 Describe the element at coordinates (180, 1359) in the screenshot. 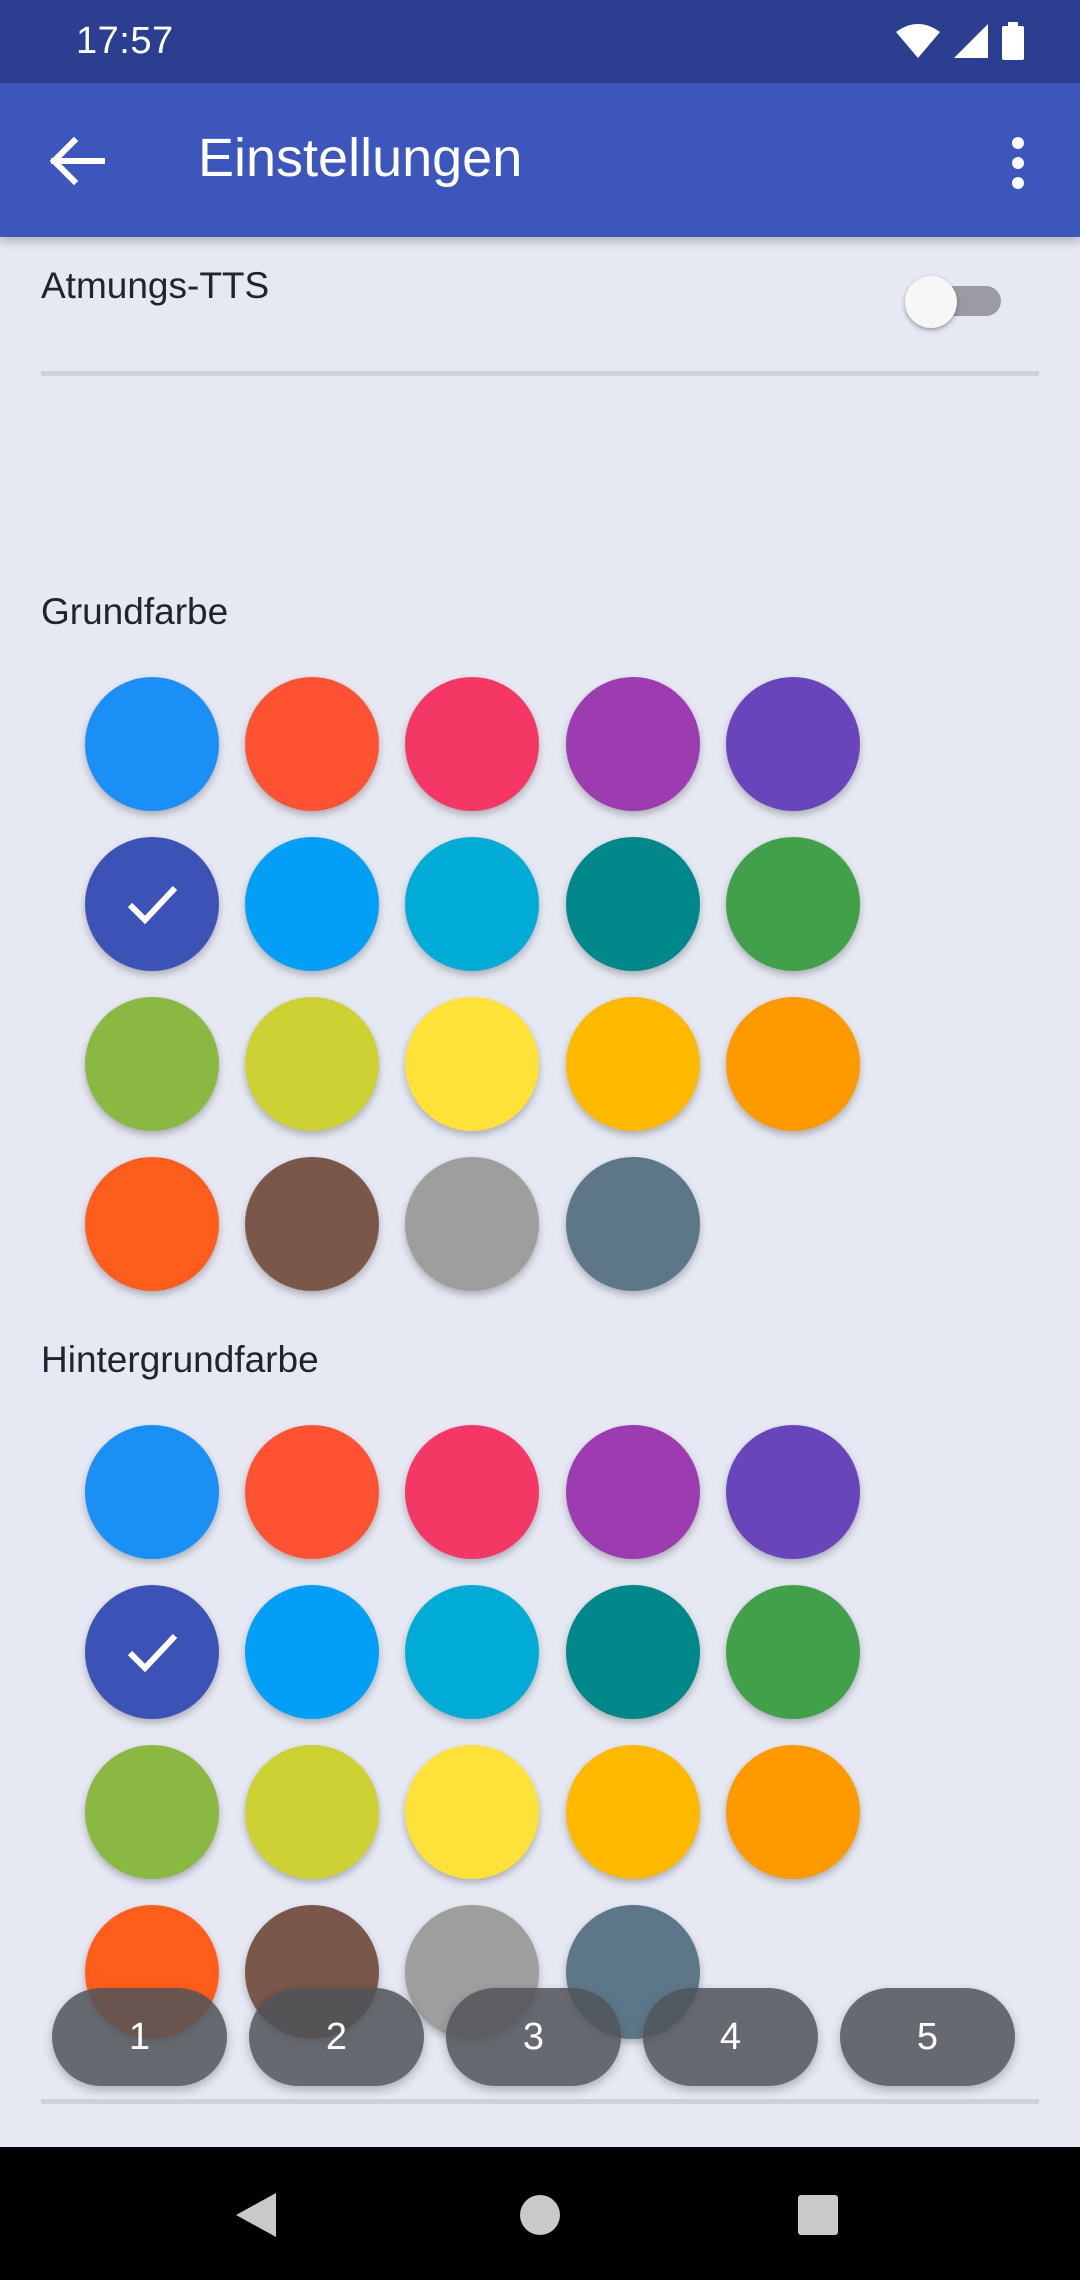

I see `section-label-hintergrundfarbe: Hintergrundfarbe` at that location.